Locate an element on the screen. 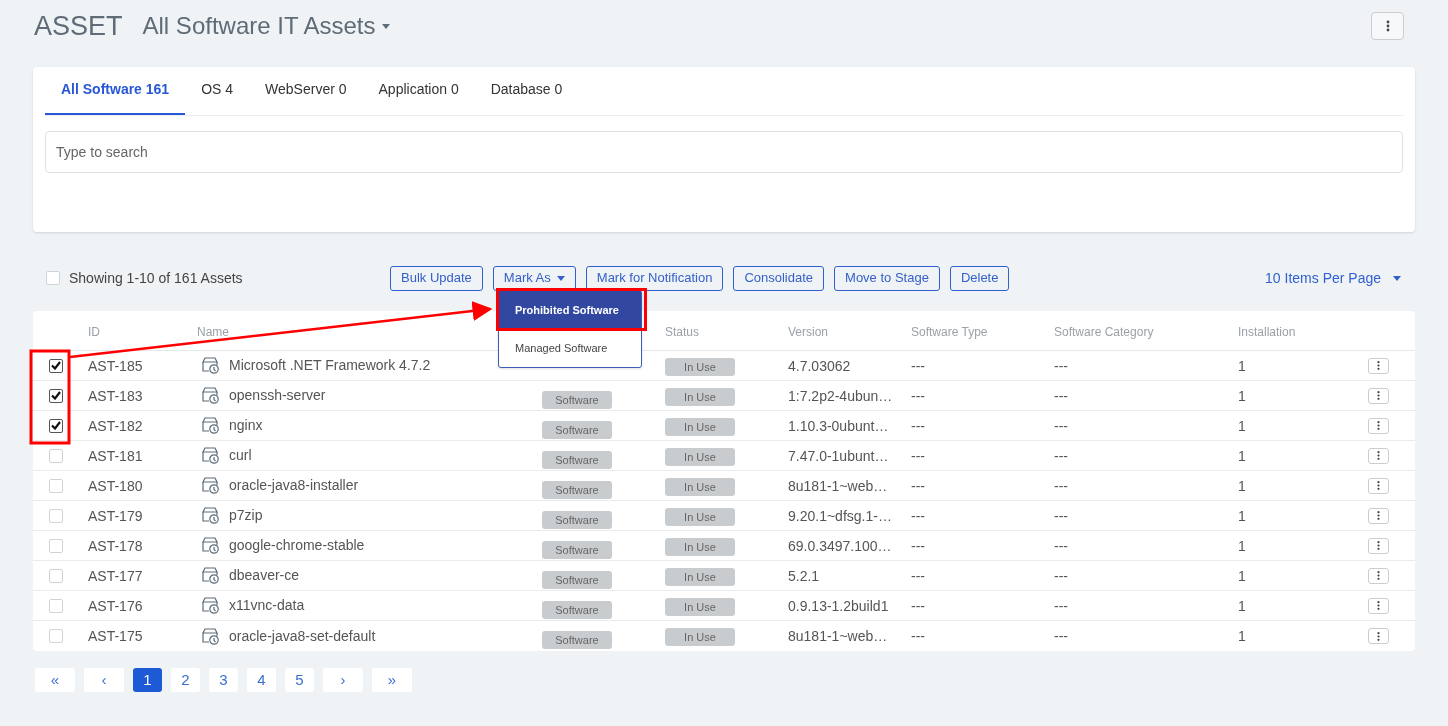 The image size is (1448, 726). menu-item: Prohibited Software is located at coordinates (570, 310).